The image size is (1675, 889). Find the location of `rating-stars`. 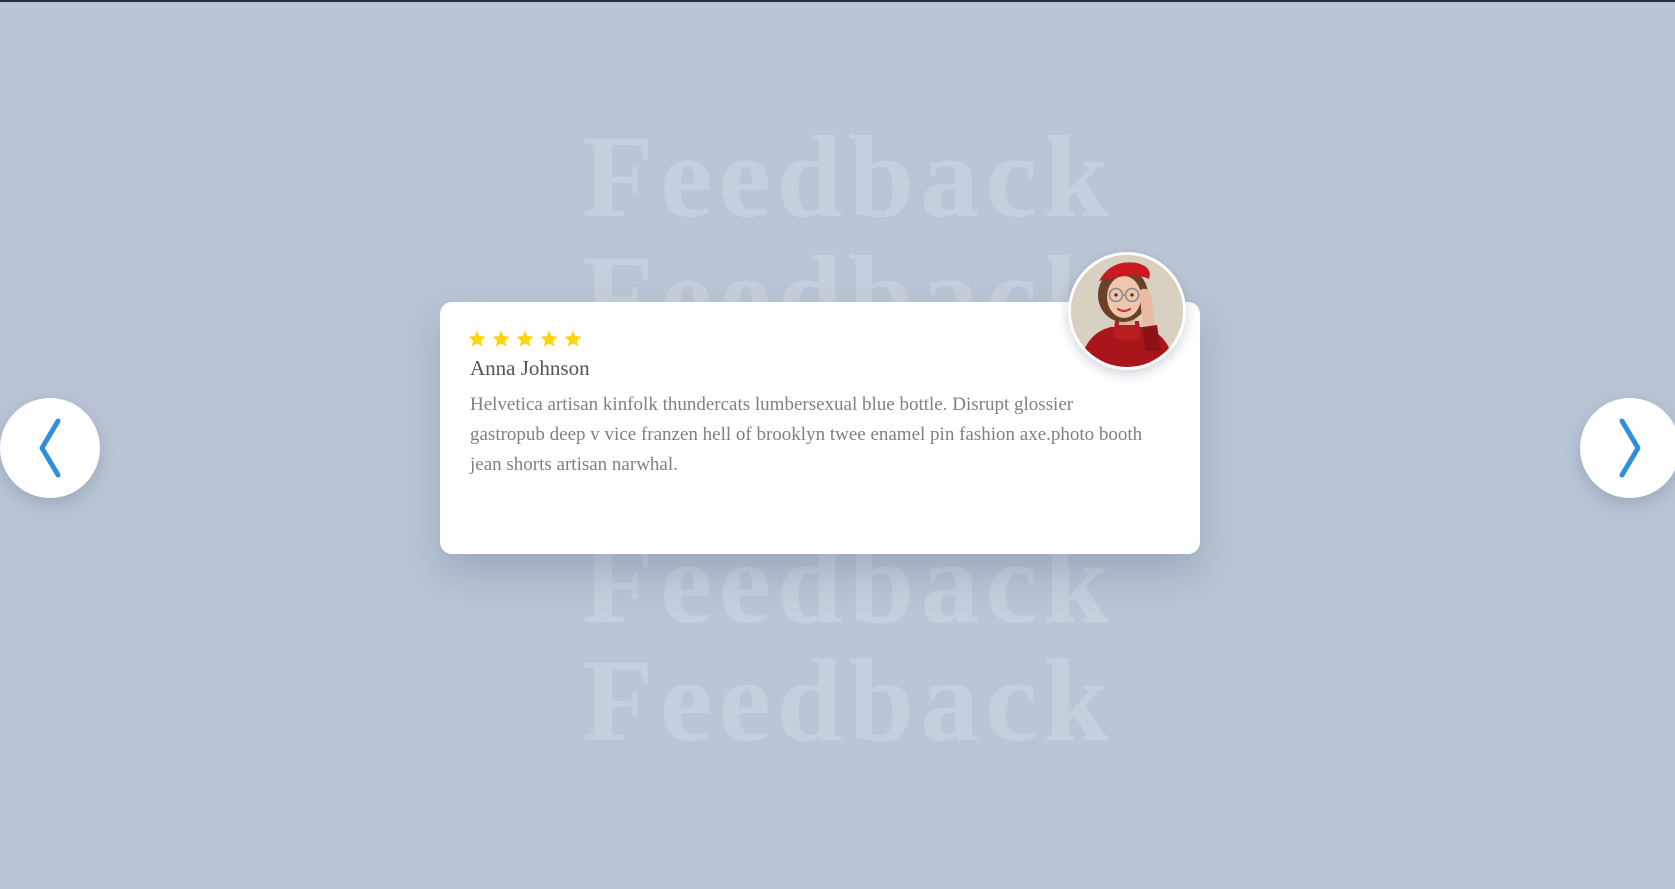

rating-stars is located at coordinates (818, 339).